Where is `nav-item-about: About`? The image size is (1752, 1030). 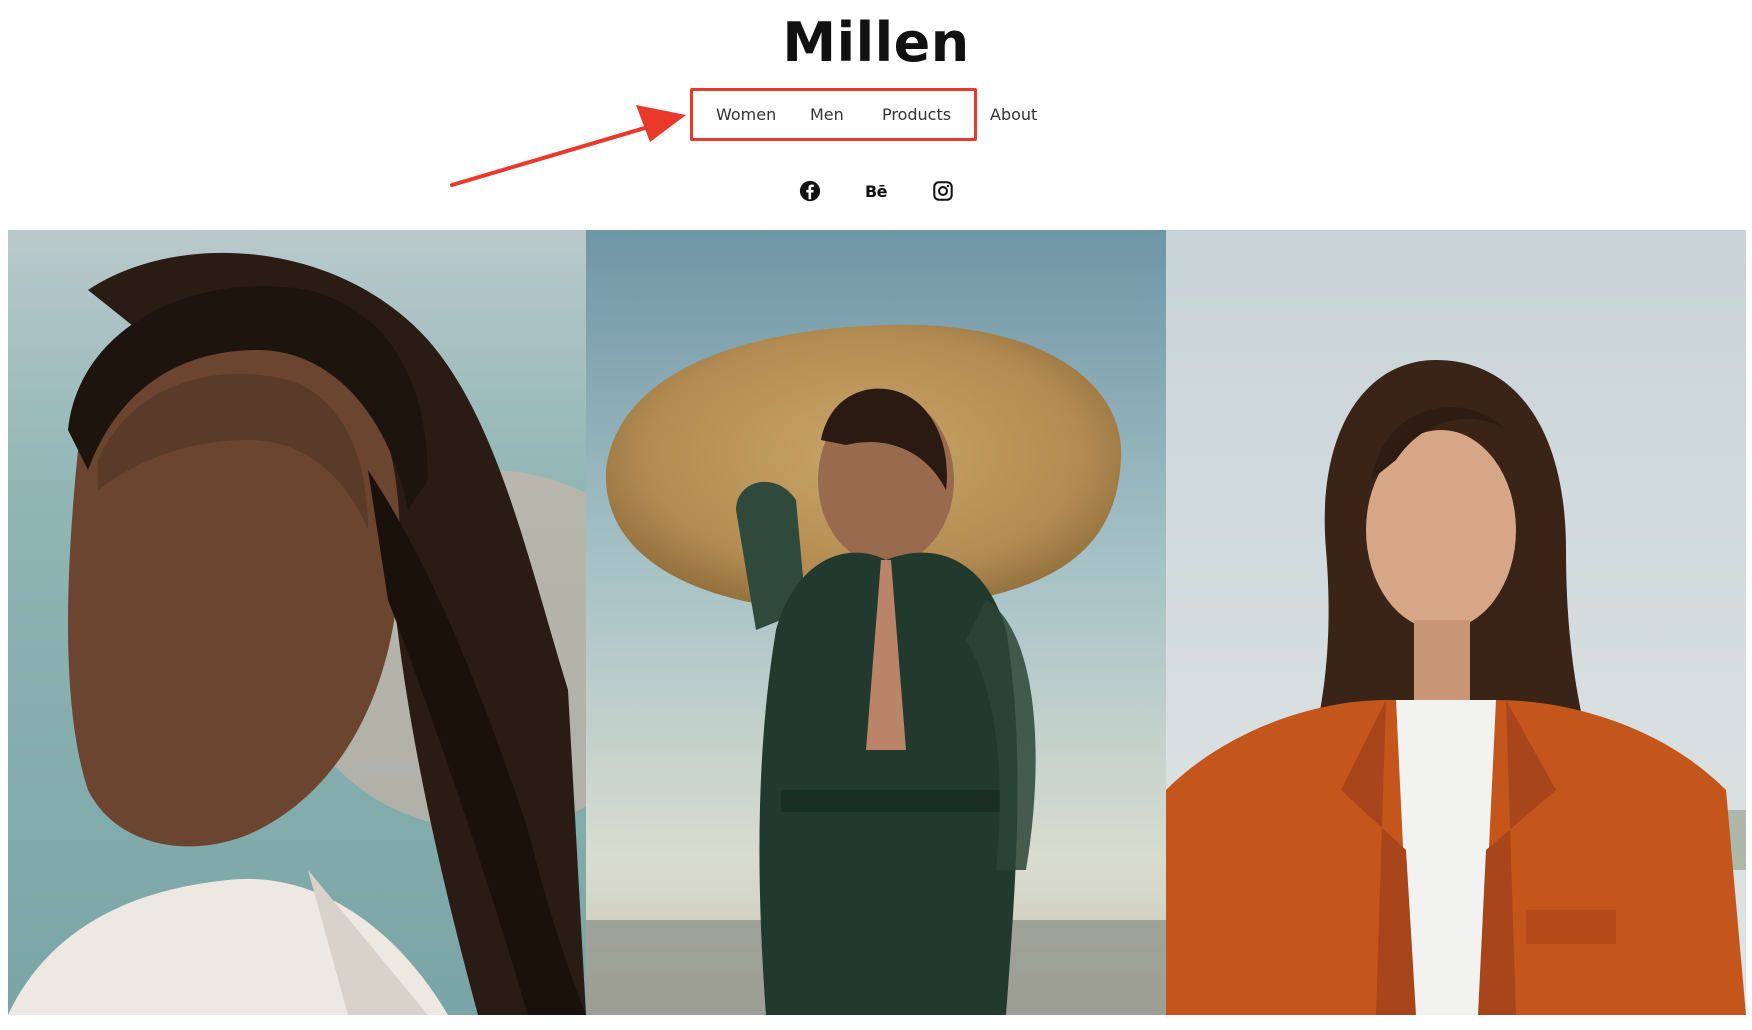
nav-item-about: About is located at coordinates (1013, 115).